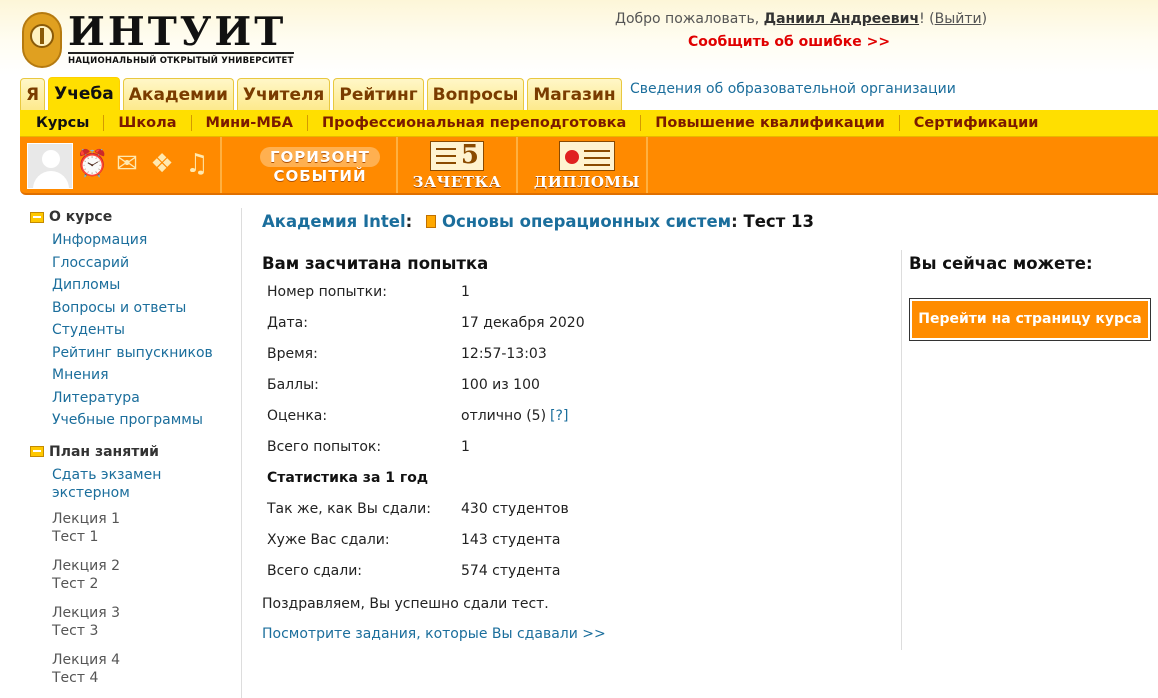  What do you see at coordinates (587, 156) in the screenshot?
I see `diploma-icon` at bounding box center [587, 156].